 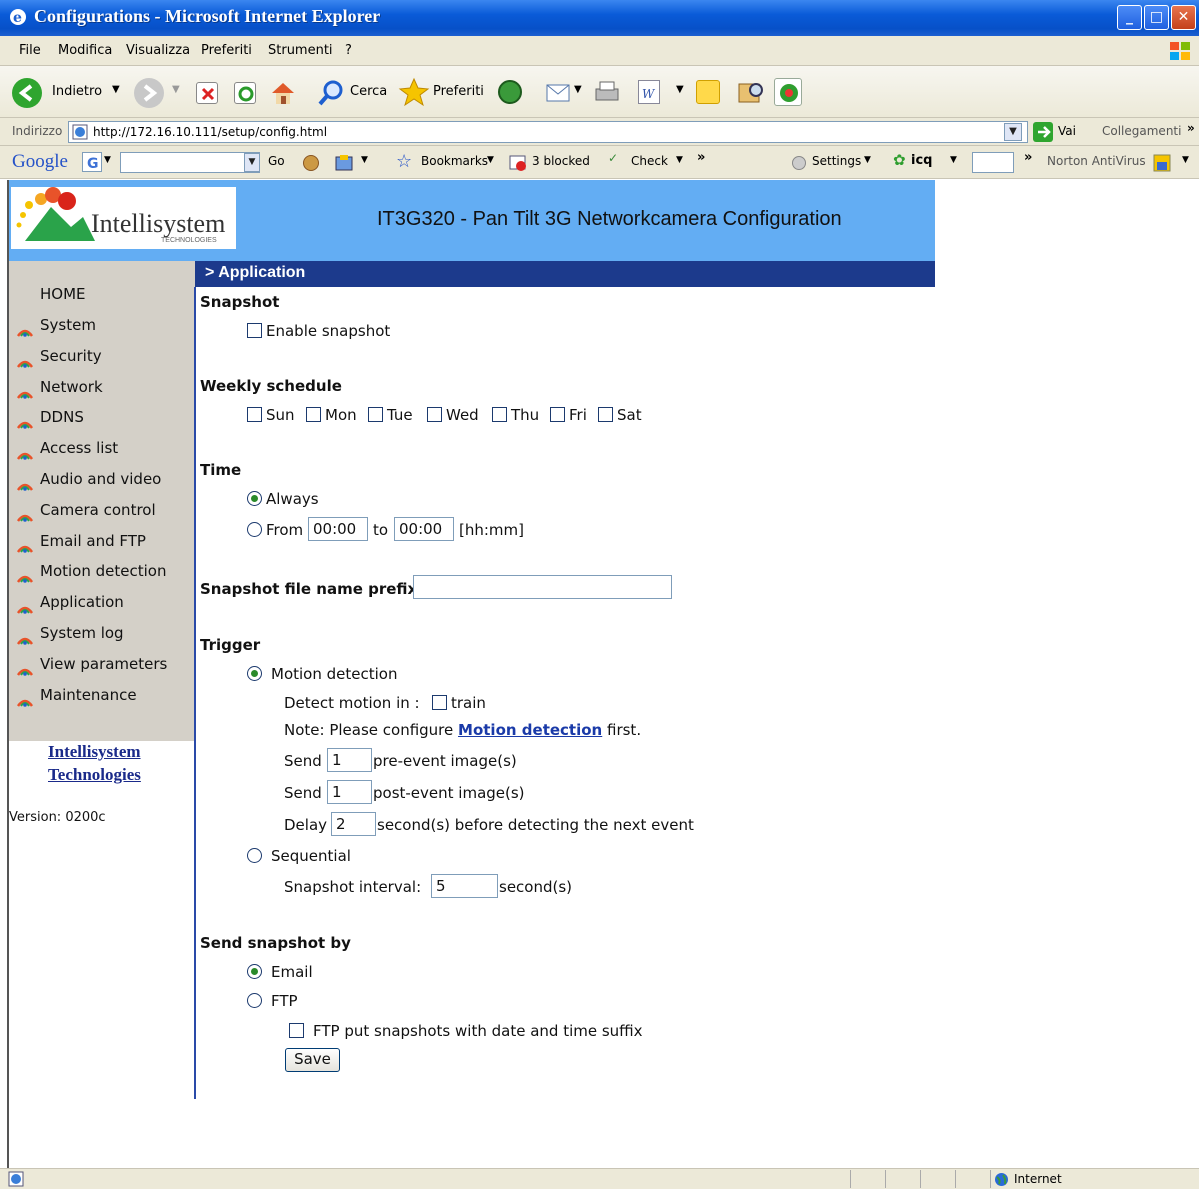 I want to click on mail-dropdown-icon: ▼, so click(x=578, y=89).